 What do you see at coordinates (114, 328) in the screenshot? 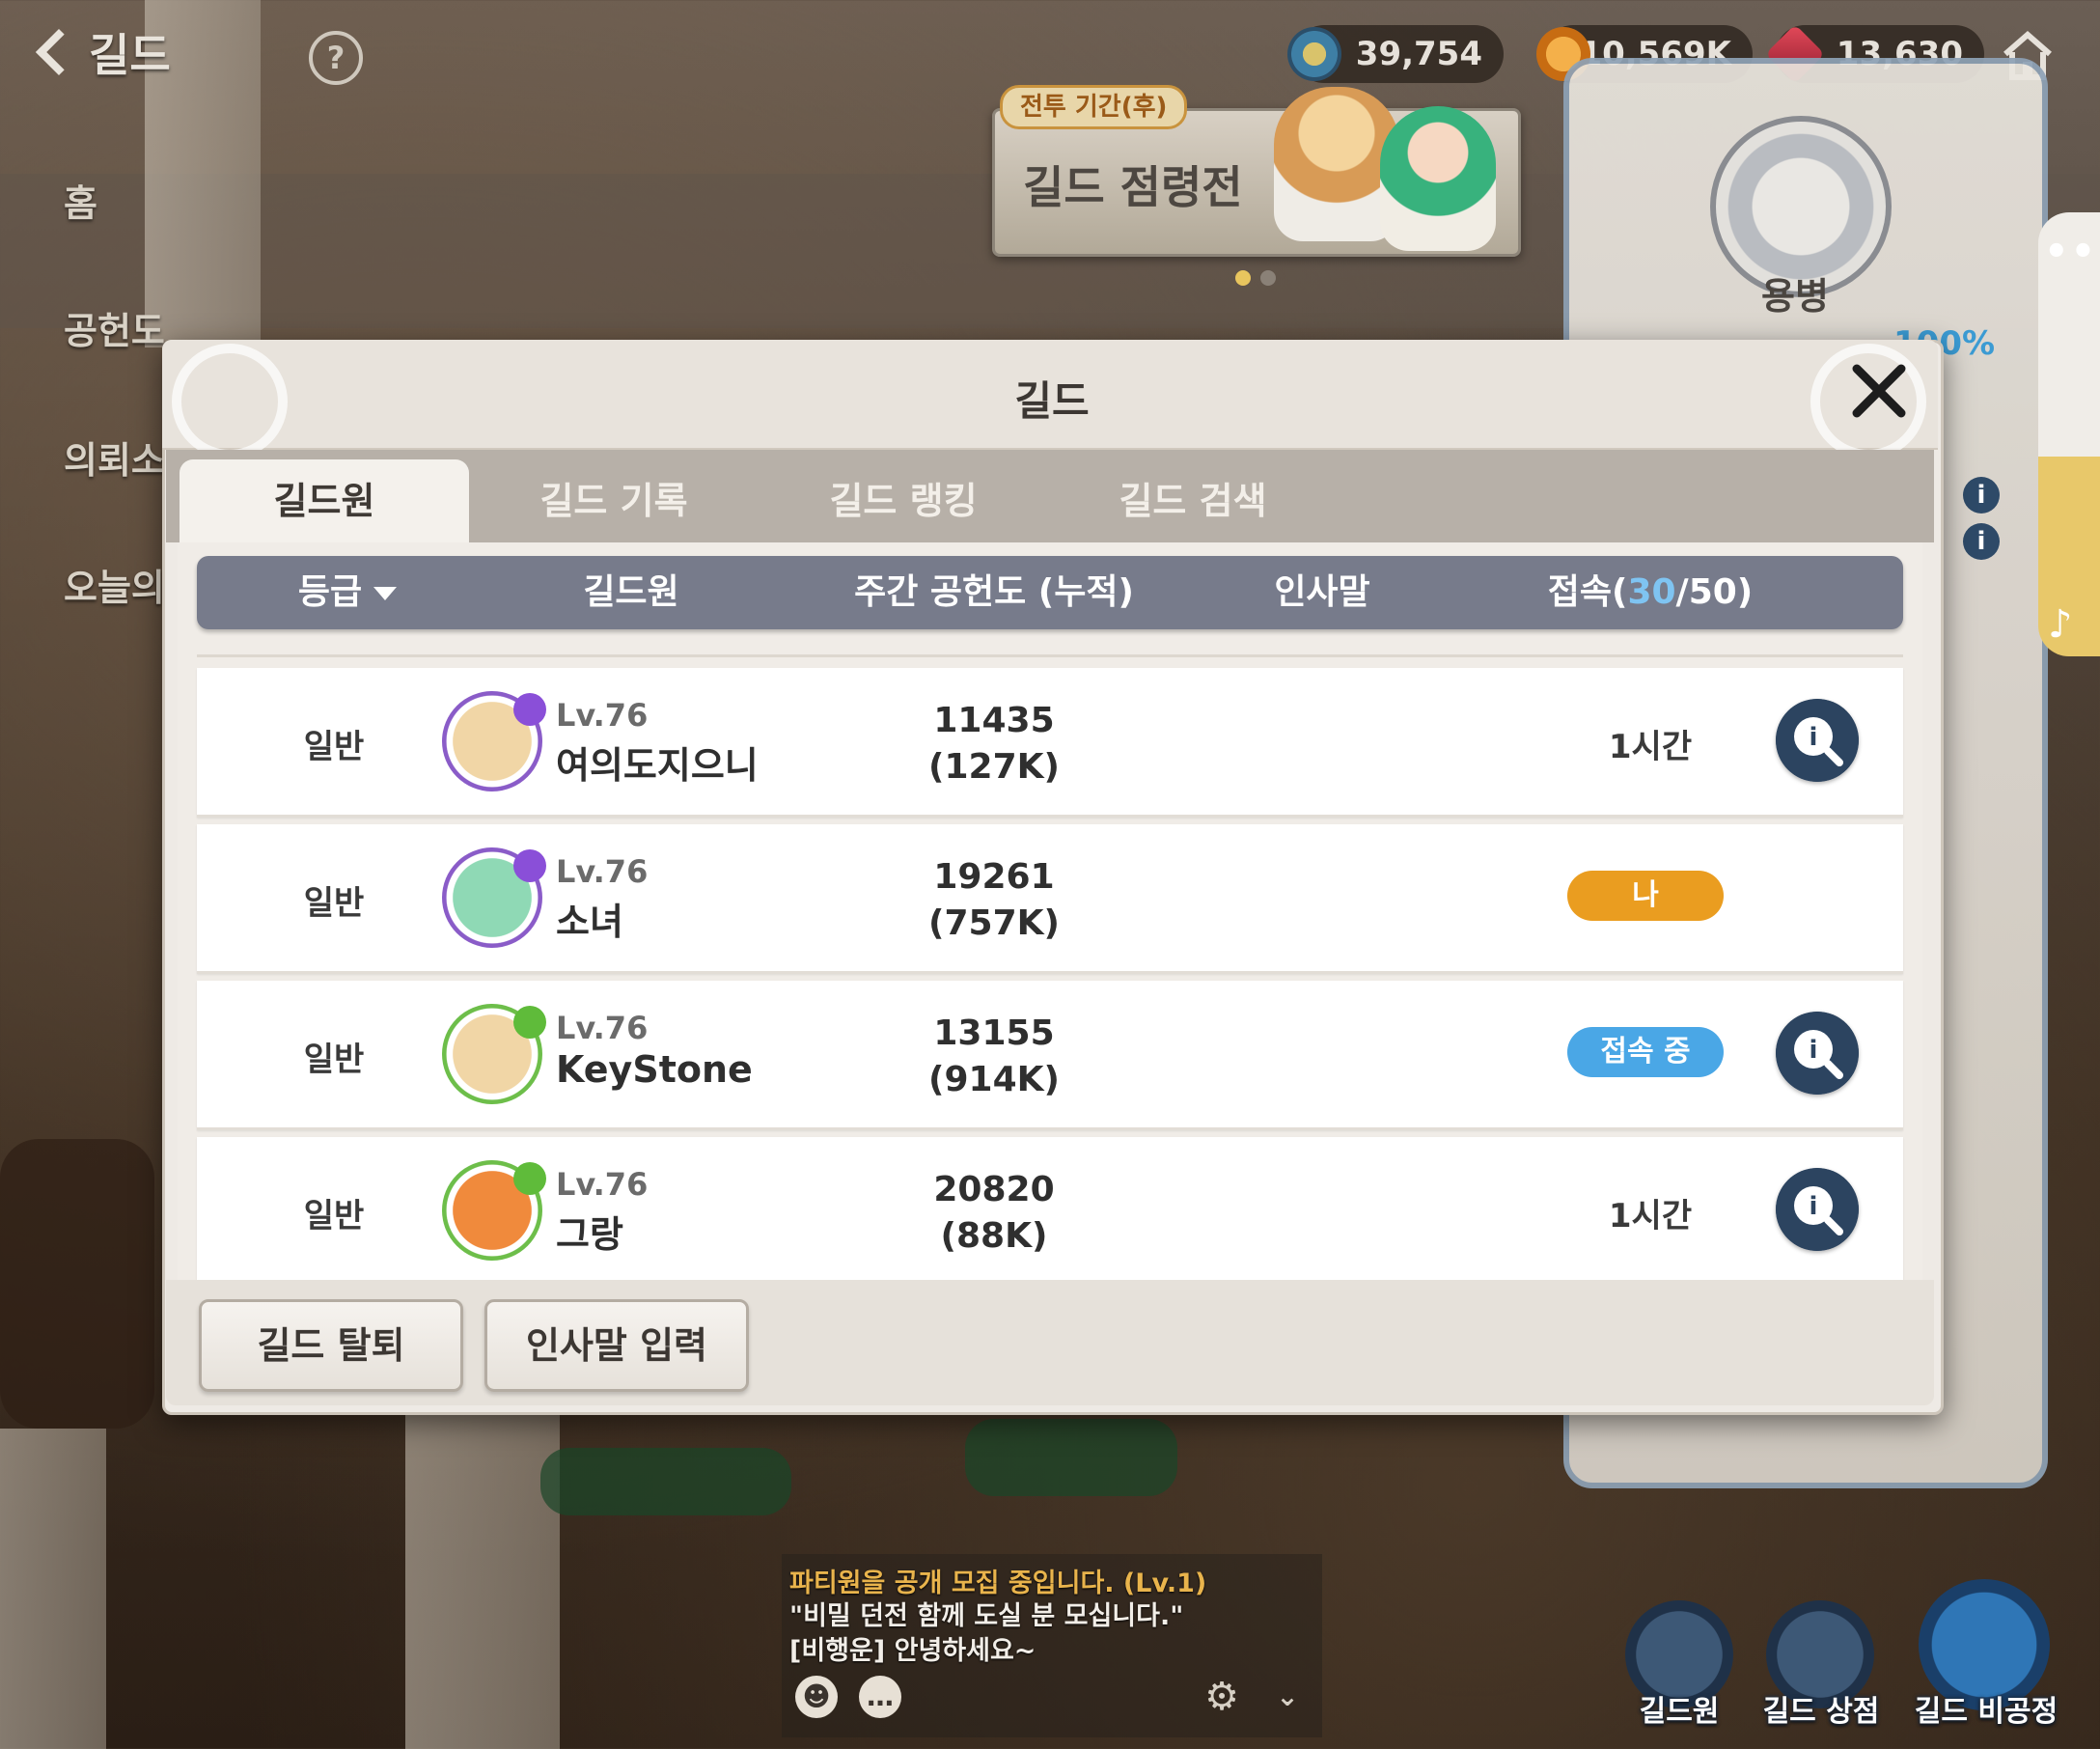
I see `left-menu-contribution: 공헌도` at bounding box center [114, 328].